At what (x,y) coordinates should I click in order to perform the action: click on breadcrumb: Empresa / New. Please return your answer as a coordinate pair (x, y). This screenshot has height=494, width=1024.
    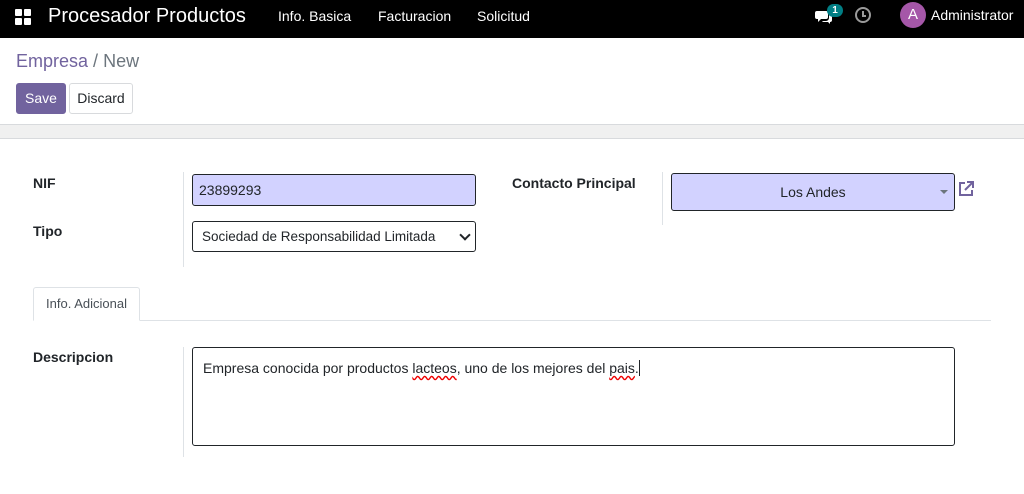
    Looking at the image, I should click on (77, 61).